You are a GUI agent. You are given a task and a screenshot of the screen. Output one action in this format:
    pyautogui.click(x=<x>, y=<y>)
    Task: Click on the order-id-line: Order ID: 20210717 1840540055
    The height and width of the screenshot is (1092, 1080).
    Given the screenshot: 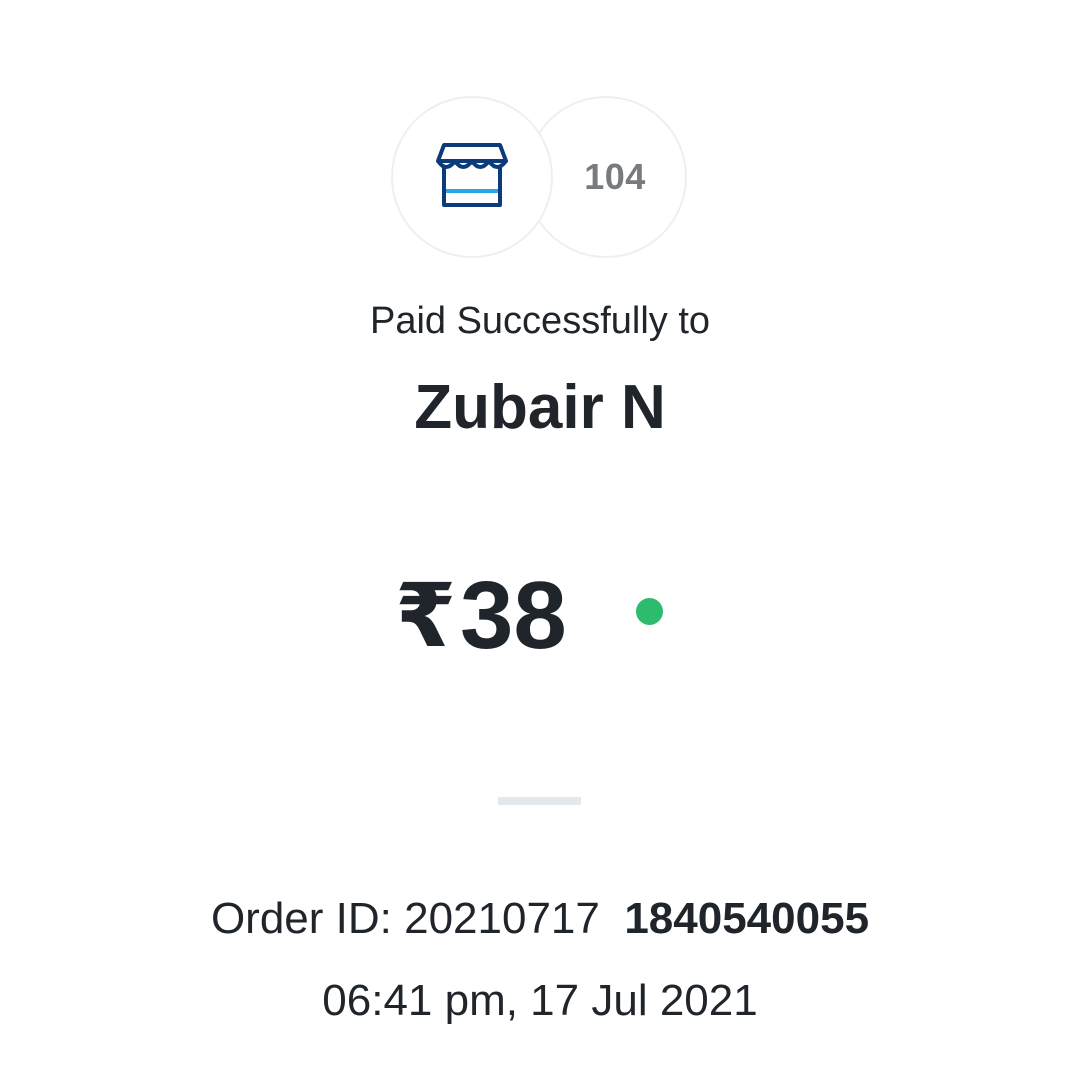 What is the action you would take?
    pyautogui.click(x=540, y=919)
    